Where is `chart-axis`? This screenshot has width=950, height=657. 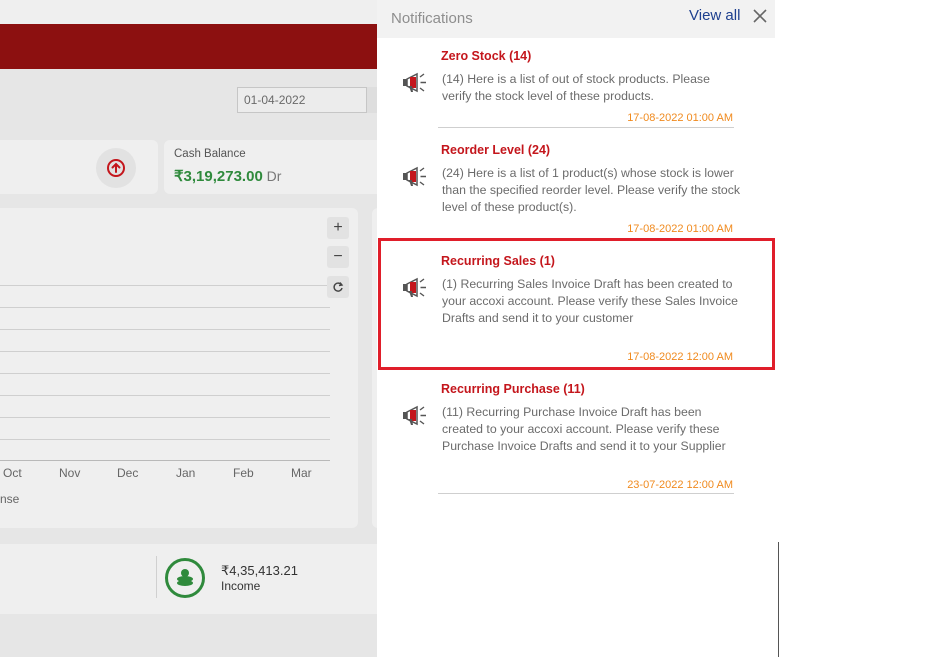 chart-axis is located at coordinates (165, 460).